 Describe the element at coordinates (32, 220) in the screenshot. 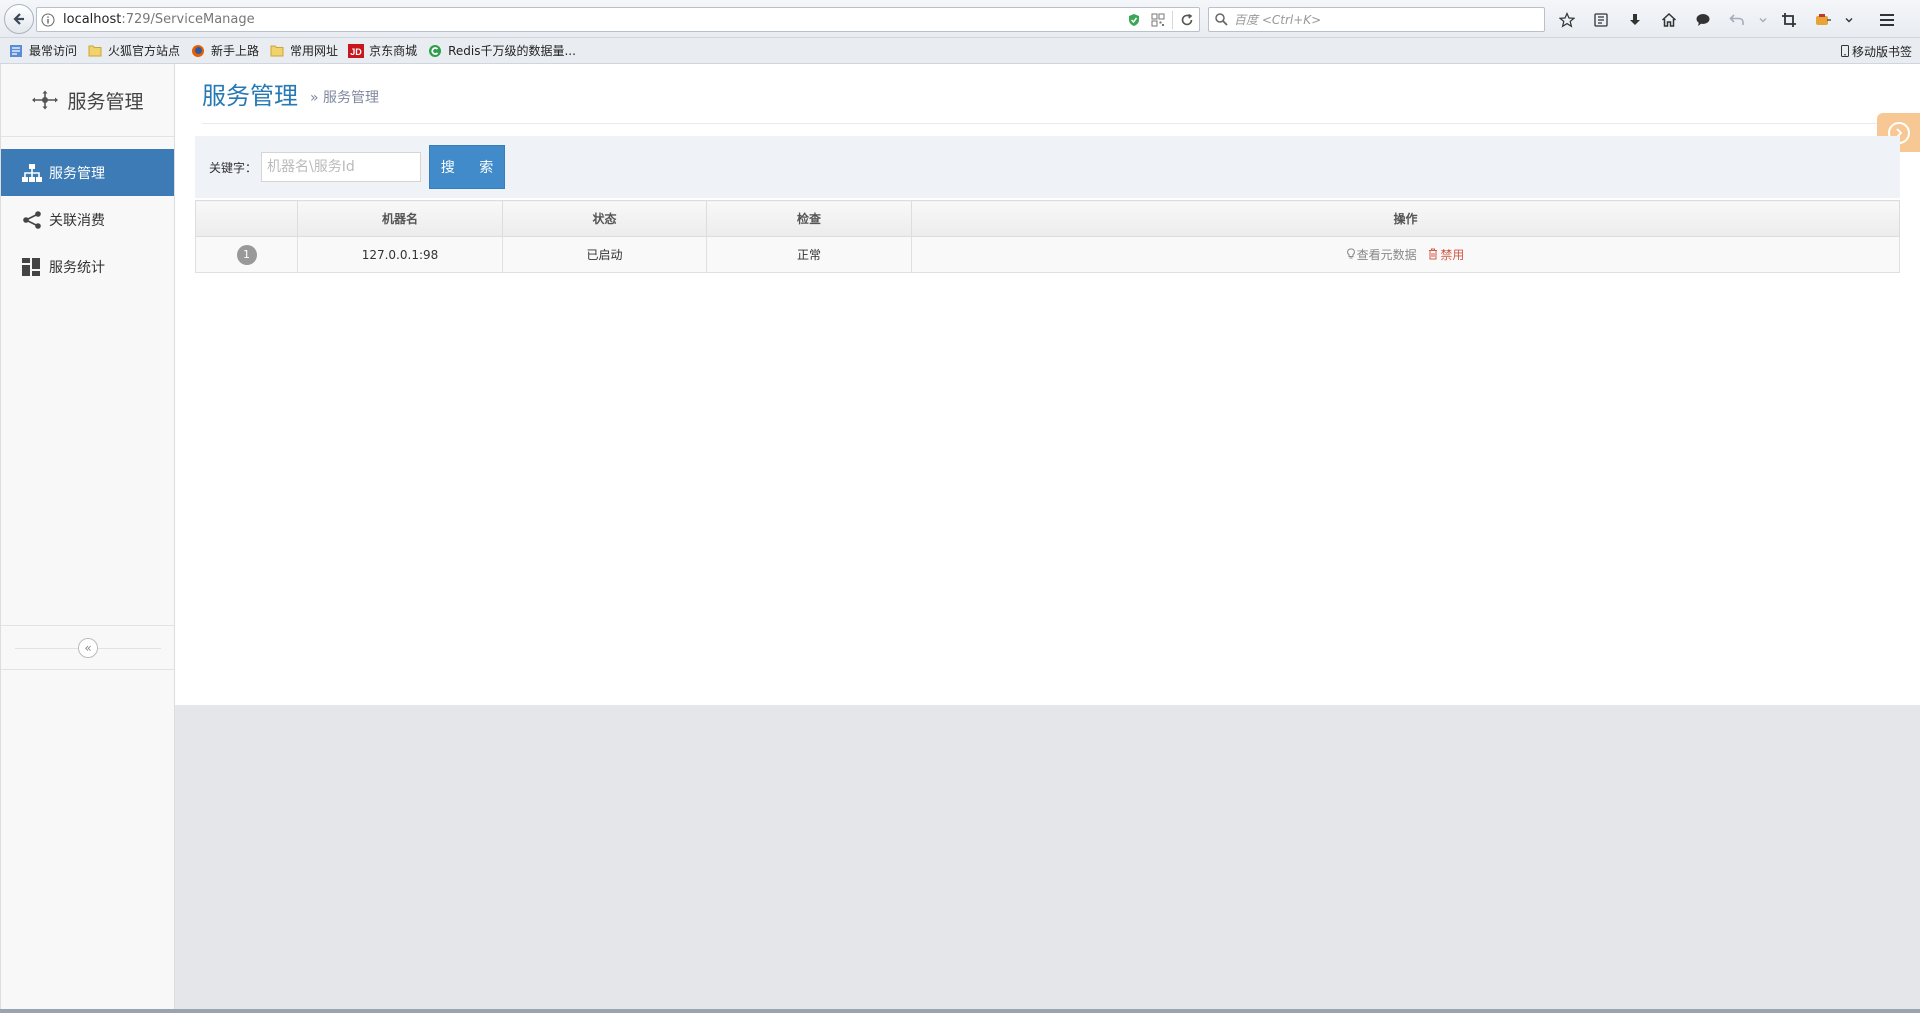

I see `share-icon` at that location.